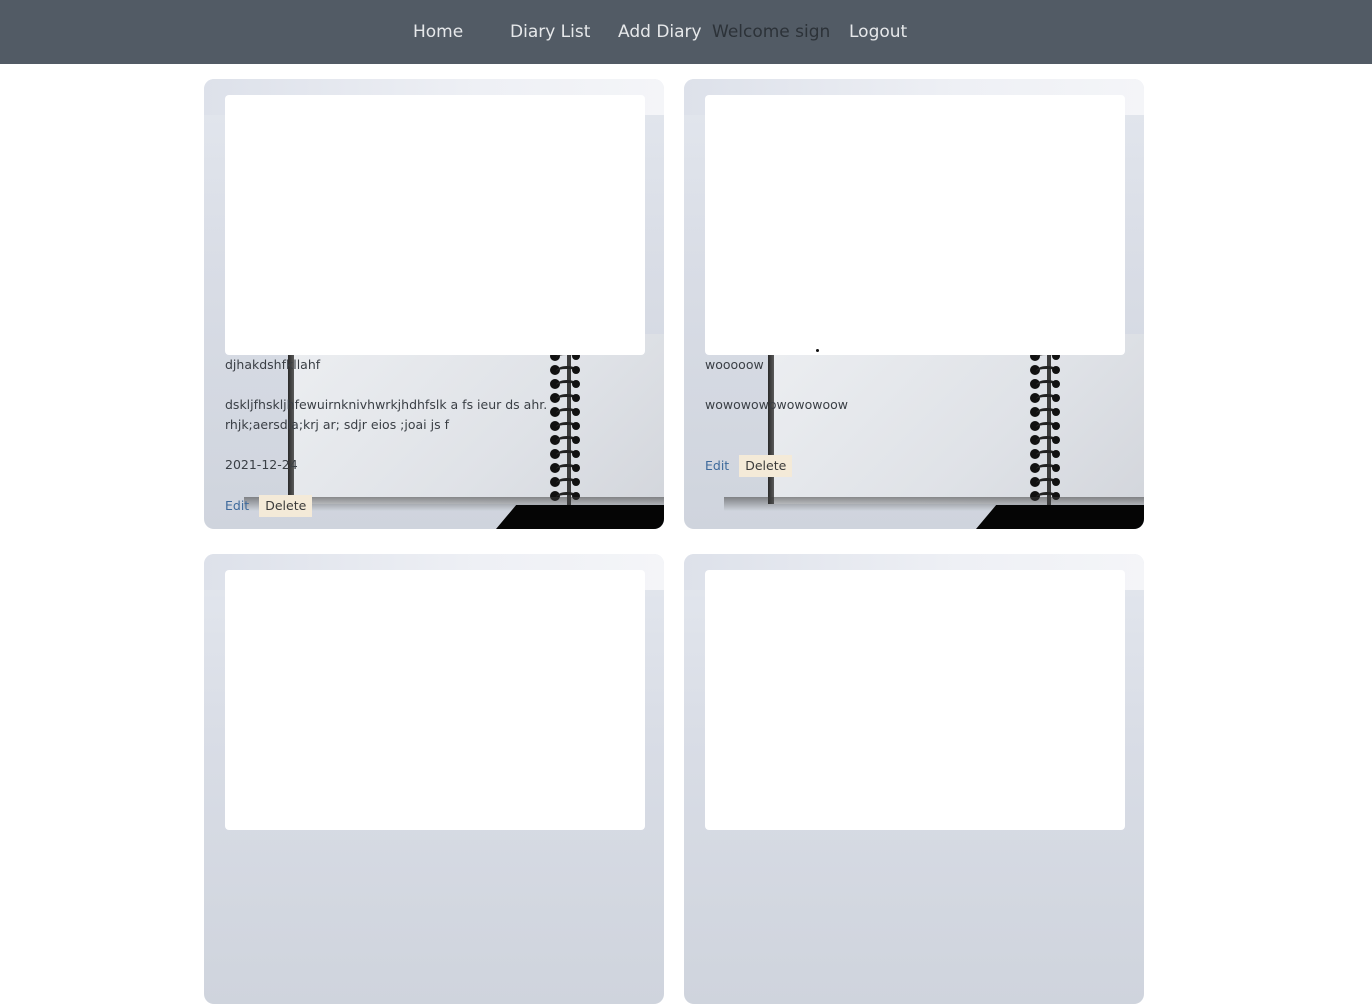 The image size is (1372, 1004). Describe the element at coordinates (817, 350) in the screenshot. I see `dot-decoration` at that location.